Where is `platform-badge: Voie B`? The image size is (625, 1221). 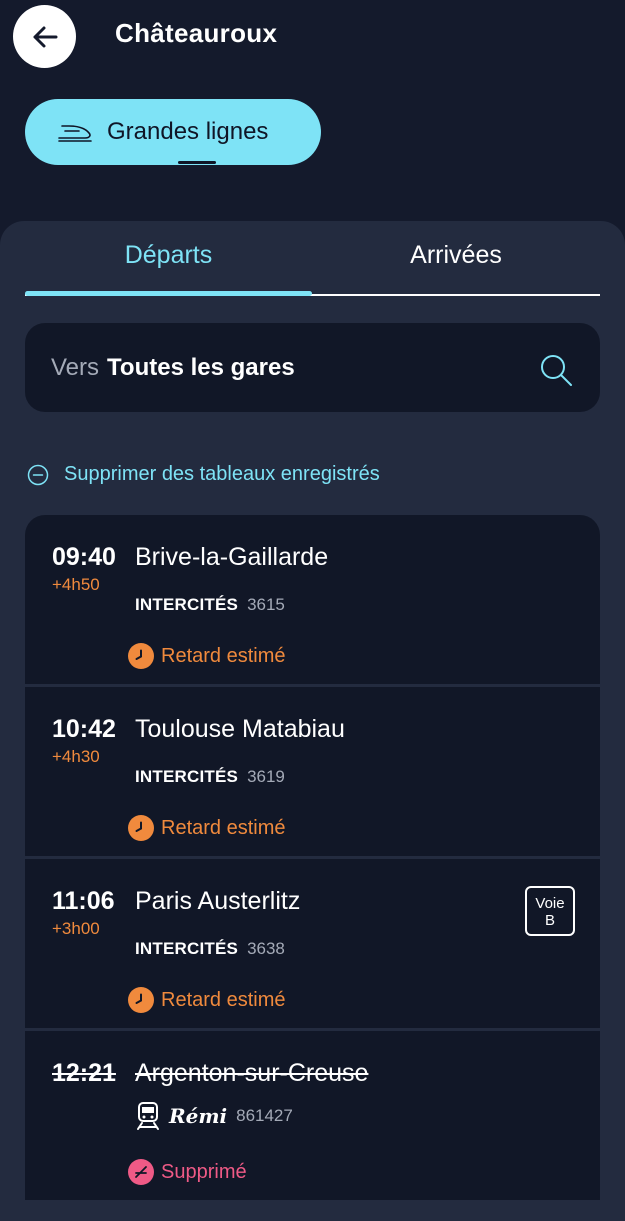 platform-badge: Voie B is located at coordinates (550, 911).